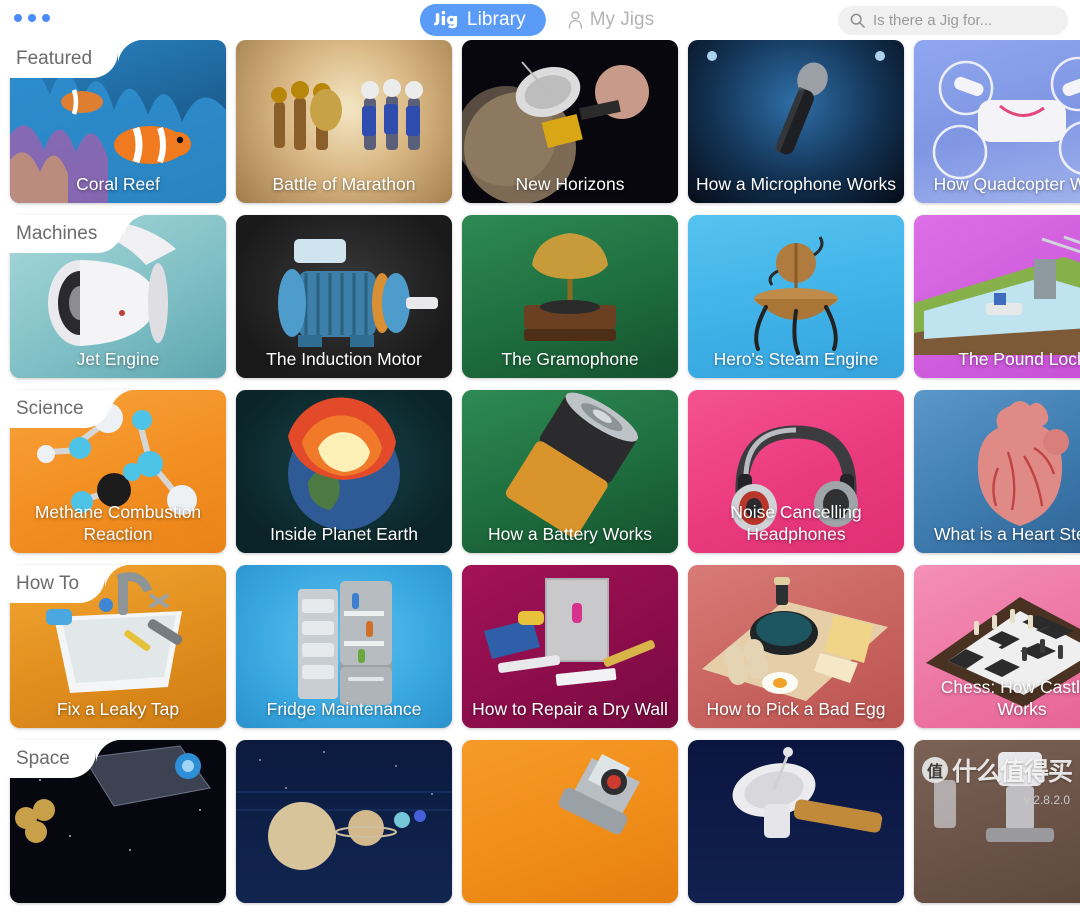  Describe the element at coordinates (570, 121) in the screenshot. I see `jig-card: New Horizons` at that location.